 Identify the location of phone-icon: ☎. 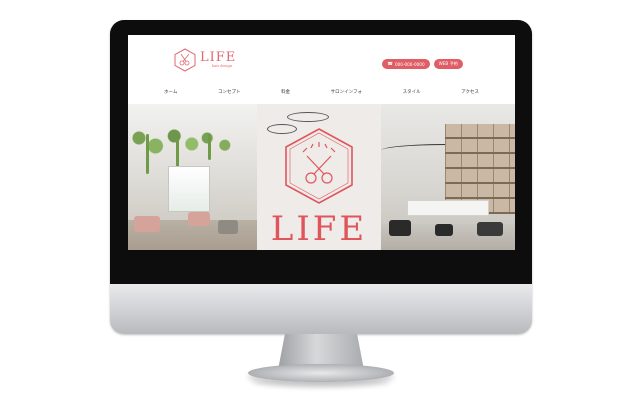
(390, 64).